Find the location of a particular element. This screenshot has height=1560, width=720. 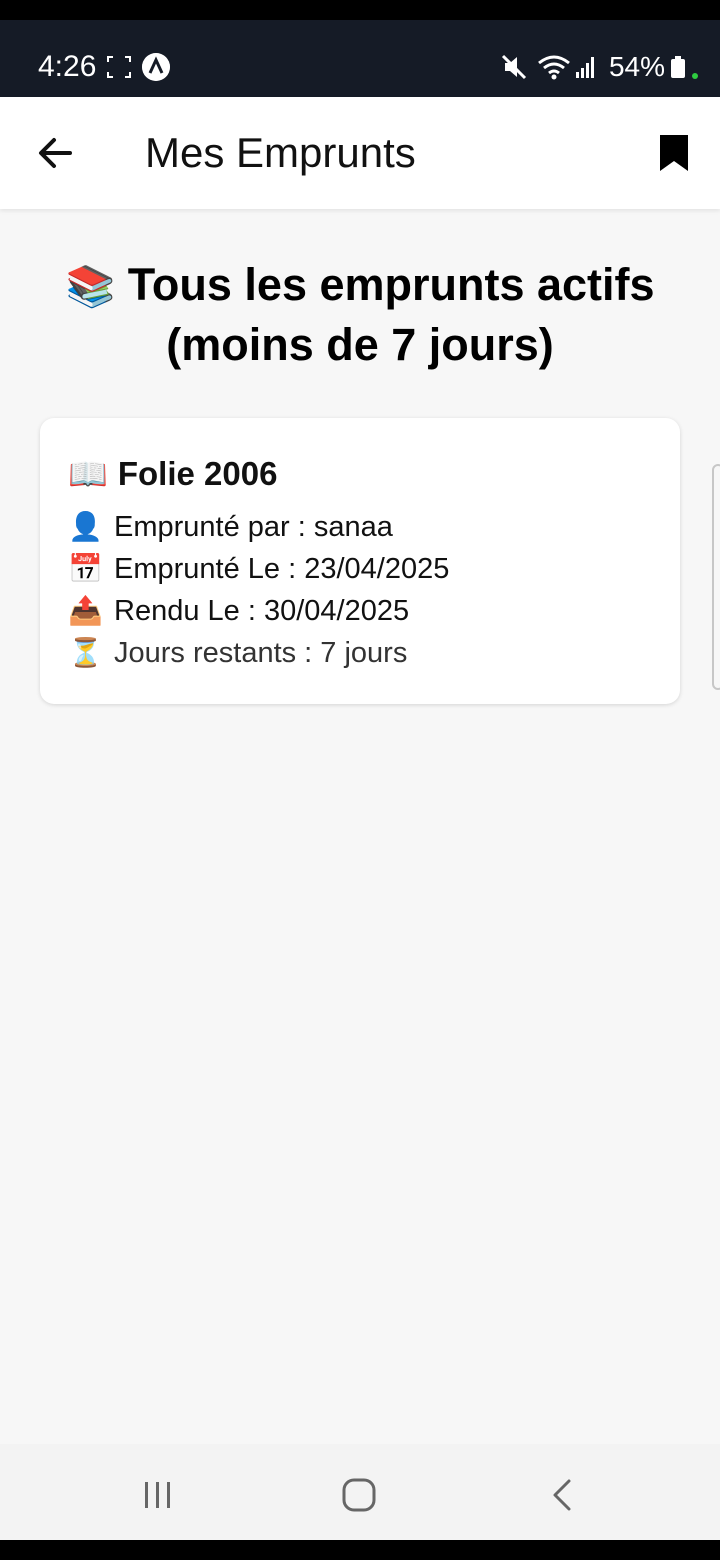

return-date-text: Rendu Le : 30/04/2025 is located at coordinates (262, 611).